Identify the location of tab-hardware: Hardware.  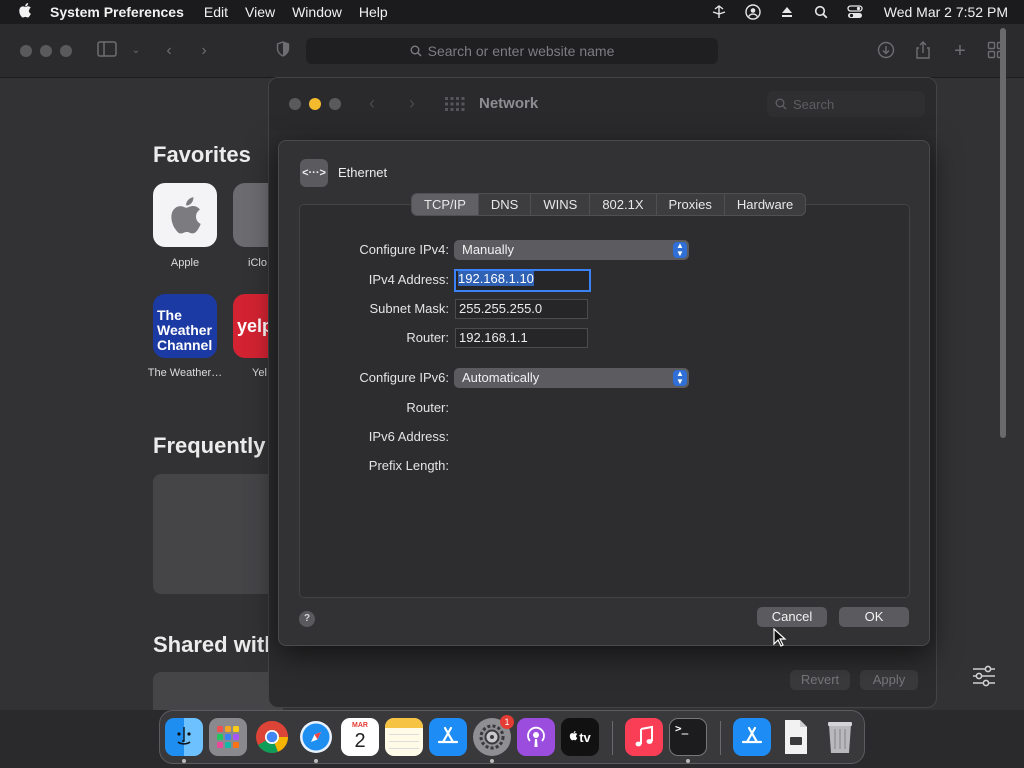
(765, 204).